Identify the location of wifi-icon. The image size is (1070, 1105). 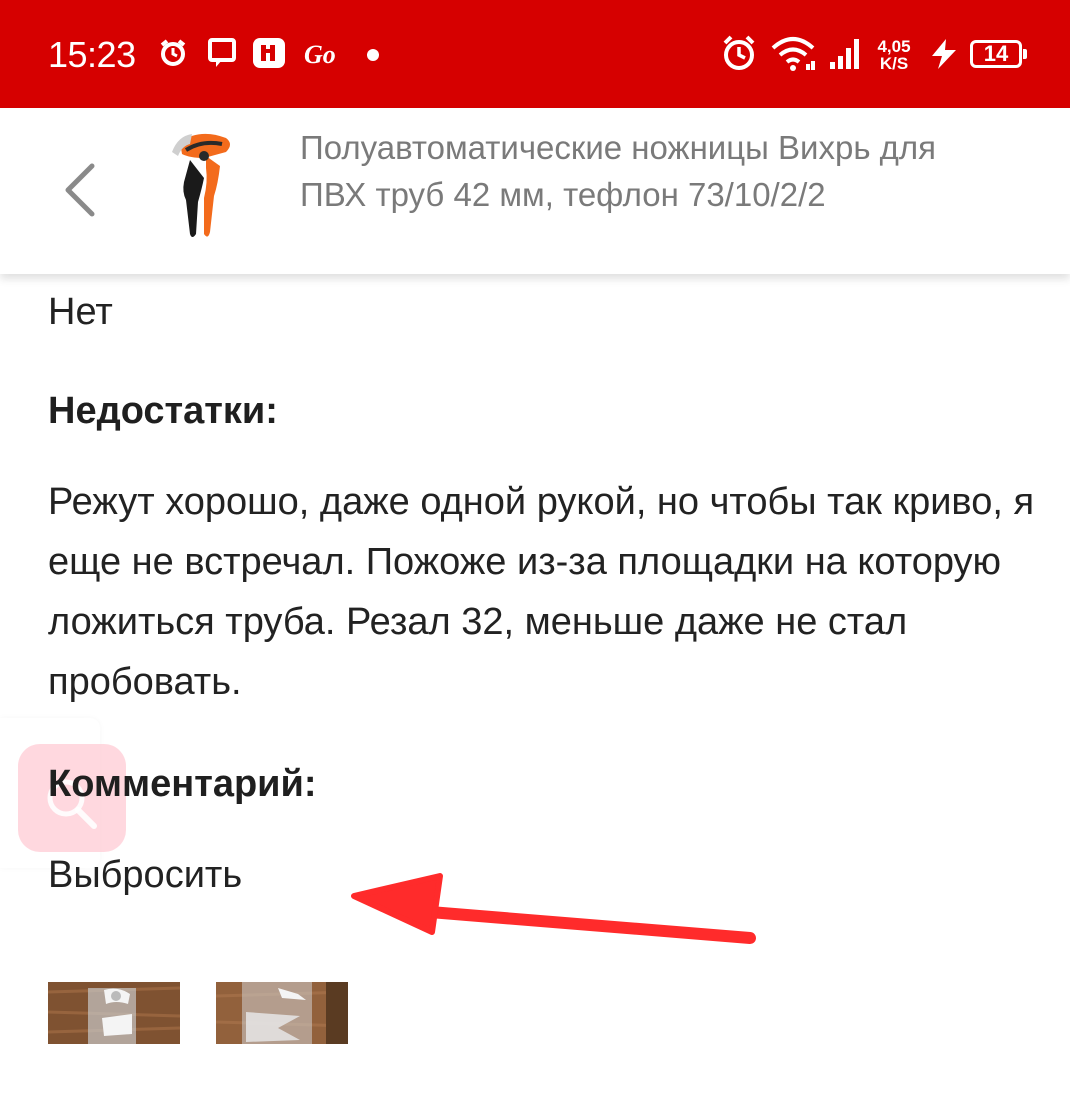
(793, 54).